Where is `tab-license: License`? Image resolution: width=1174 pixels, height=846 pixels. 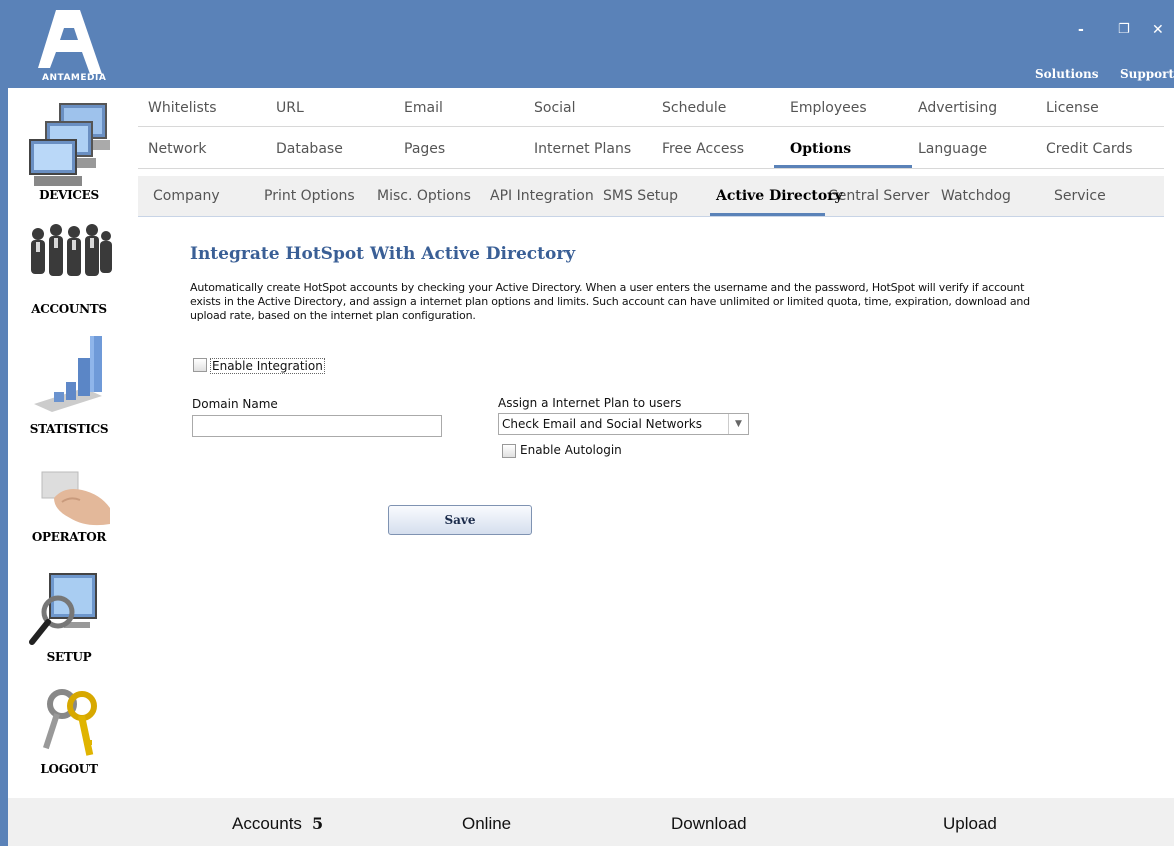
tab-license: License is located at coordinates (1072, 108).